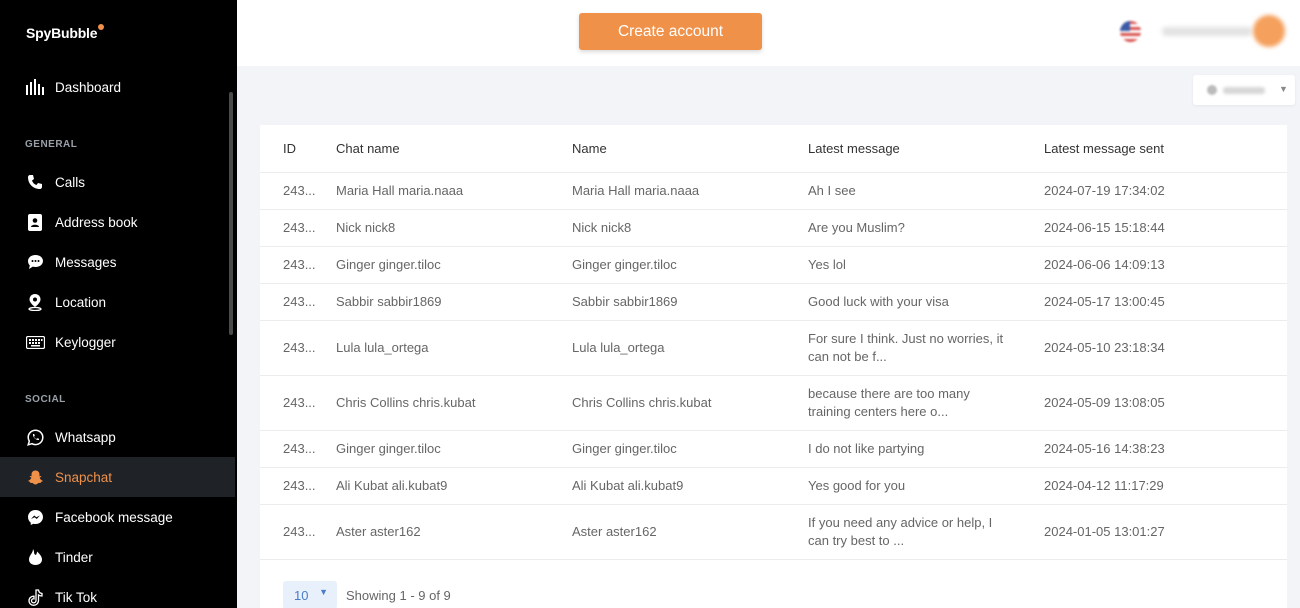 This screenshot has width=1300, height=608. What do you see at coordinates (454, 191) in the screenshot?
I see `cell-chat-name: Maria Hall maria.naaa` at bounding box center [454, 191].